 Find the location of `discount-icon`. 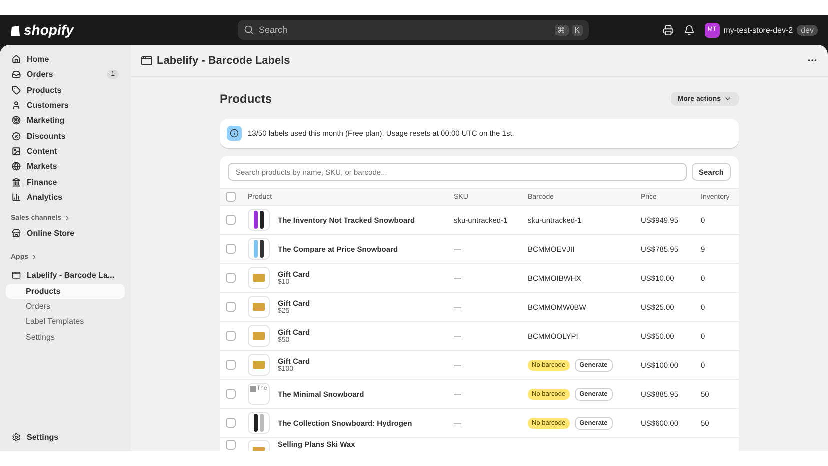

discount-icon is located at coordinates (16, 136).